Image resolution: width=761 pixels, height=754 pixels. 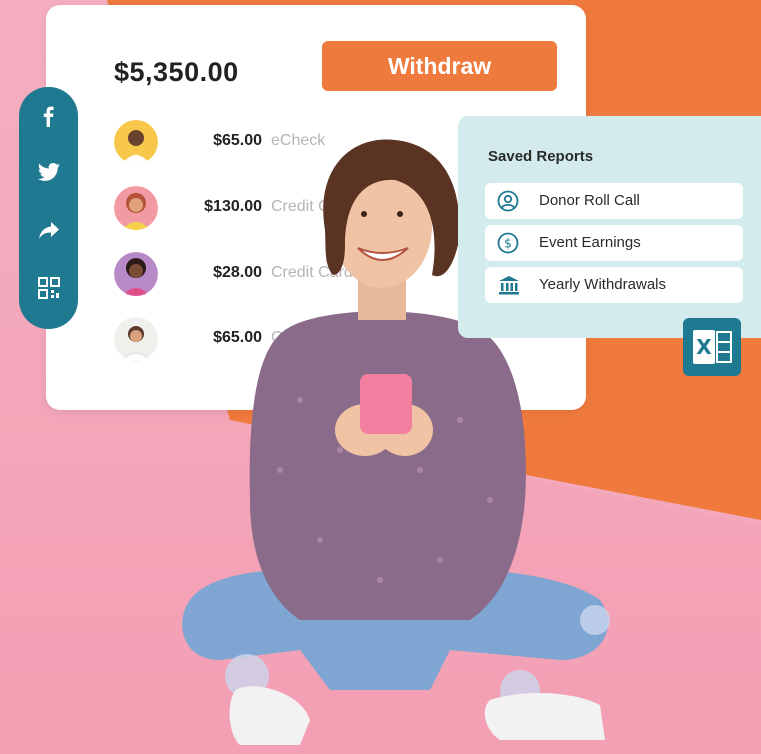 What do you see at coordinates (508, 201) in the screenshot?
I see `user-circle-icon` at bounding box center [508, 201].